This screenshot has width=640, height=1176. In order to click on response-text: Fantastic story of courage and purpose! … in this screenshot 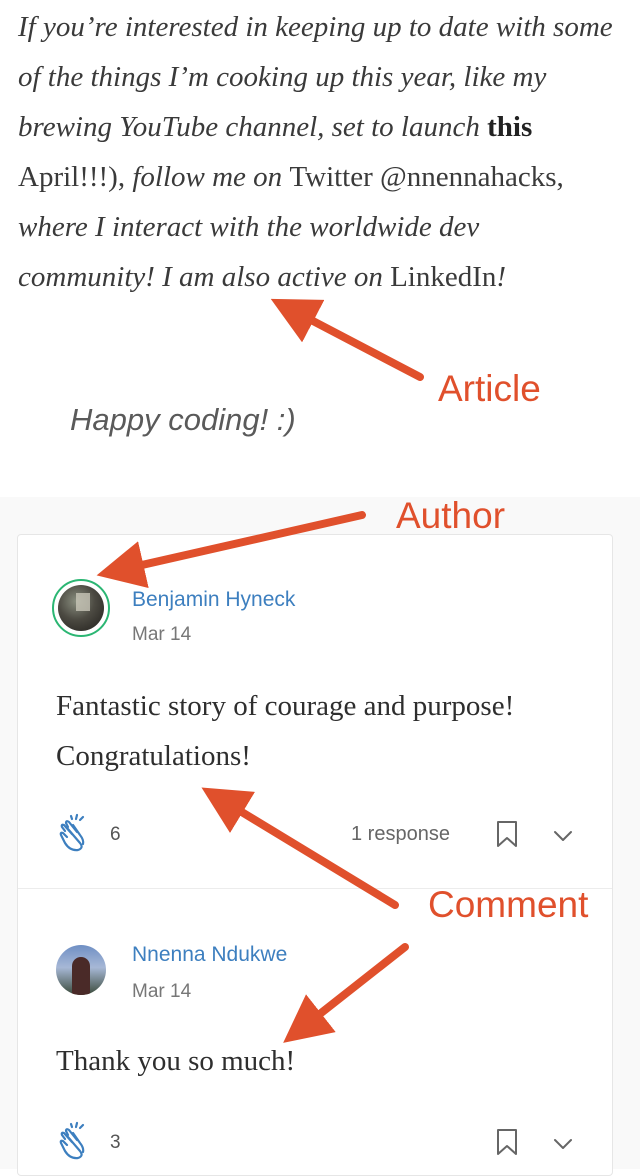, I will do `click(316, 731)`.